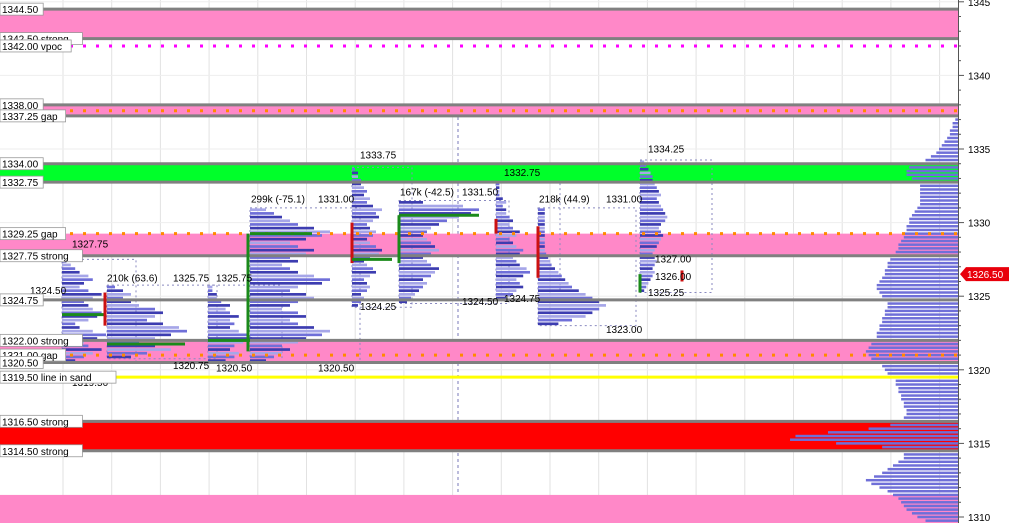 This screenshot has width=1009, height=523. I want to click on price-annotation: 1320.75, so click(191, 366).